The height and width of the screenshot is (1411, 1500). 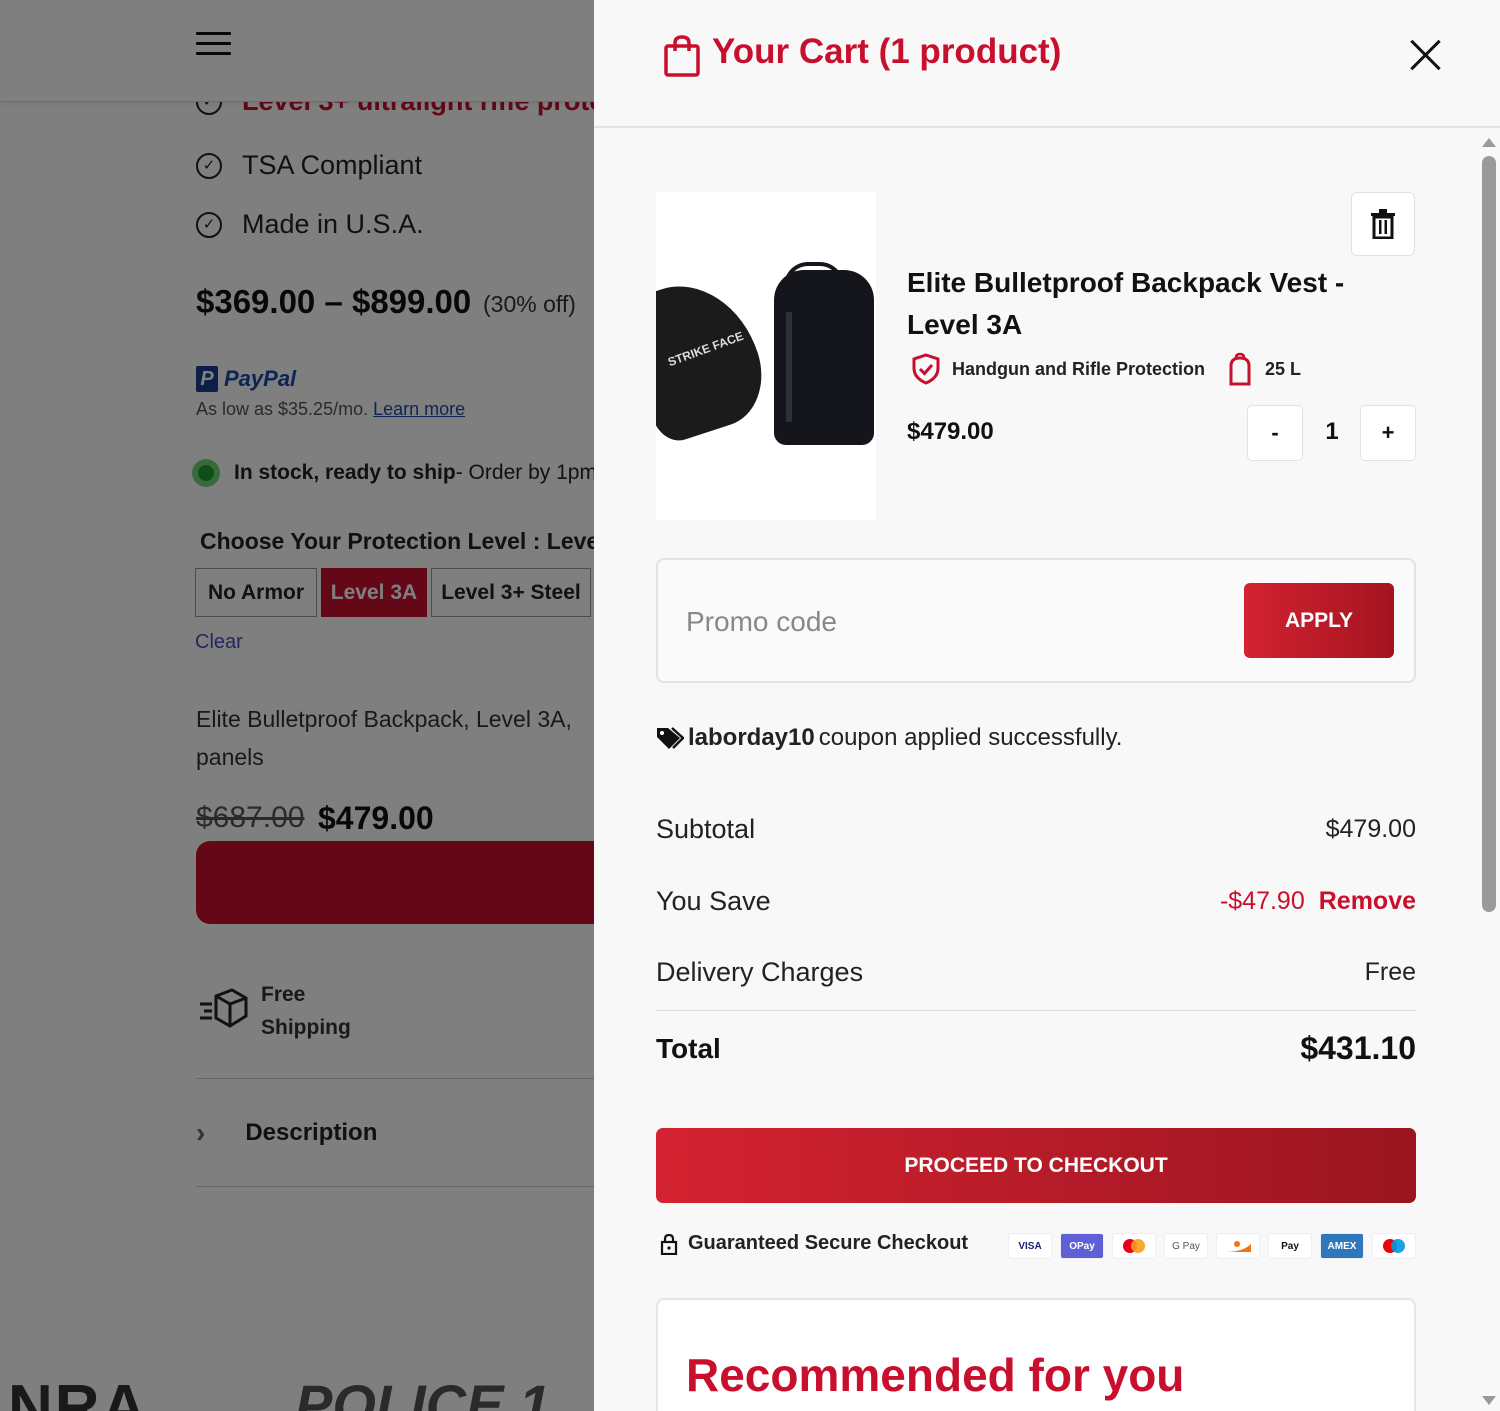 I want to click on mastercard-icon, so click(x=1134, y=1246).